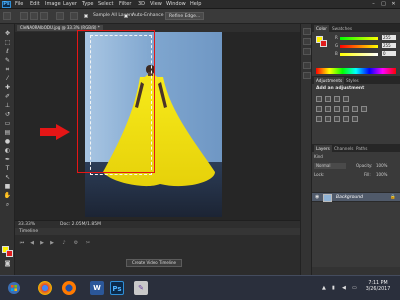 This screenshot has height=300, width=400. Describe the element at coordinates (28, 231) in the screenshot. I see `timeline-tab: Timeline` at that location.